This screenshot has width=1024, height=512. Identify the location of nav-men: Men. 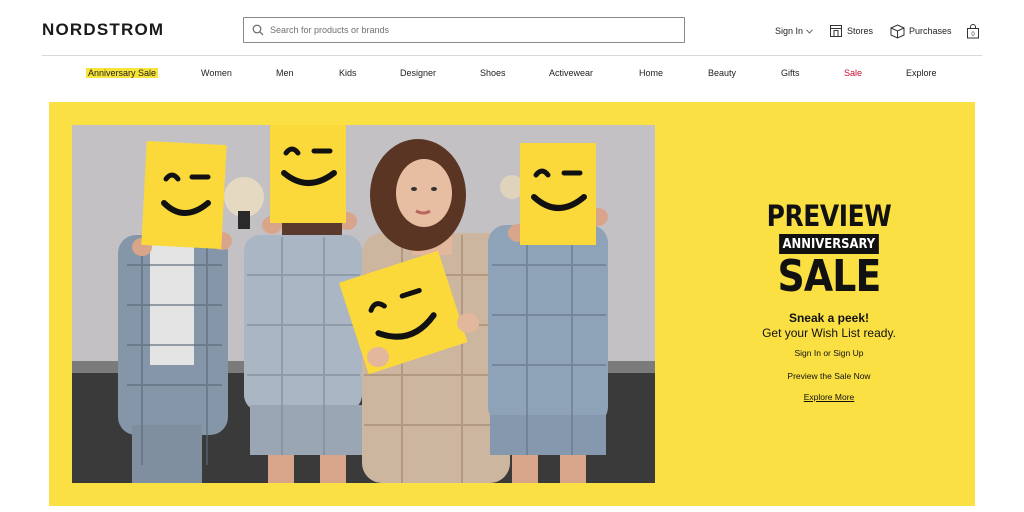
(285, 73).